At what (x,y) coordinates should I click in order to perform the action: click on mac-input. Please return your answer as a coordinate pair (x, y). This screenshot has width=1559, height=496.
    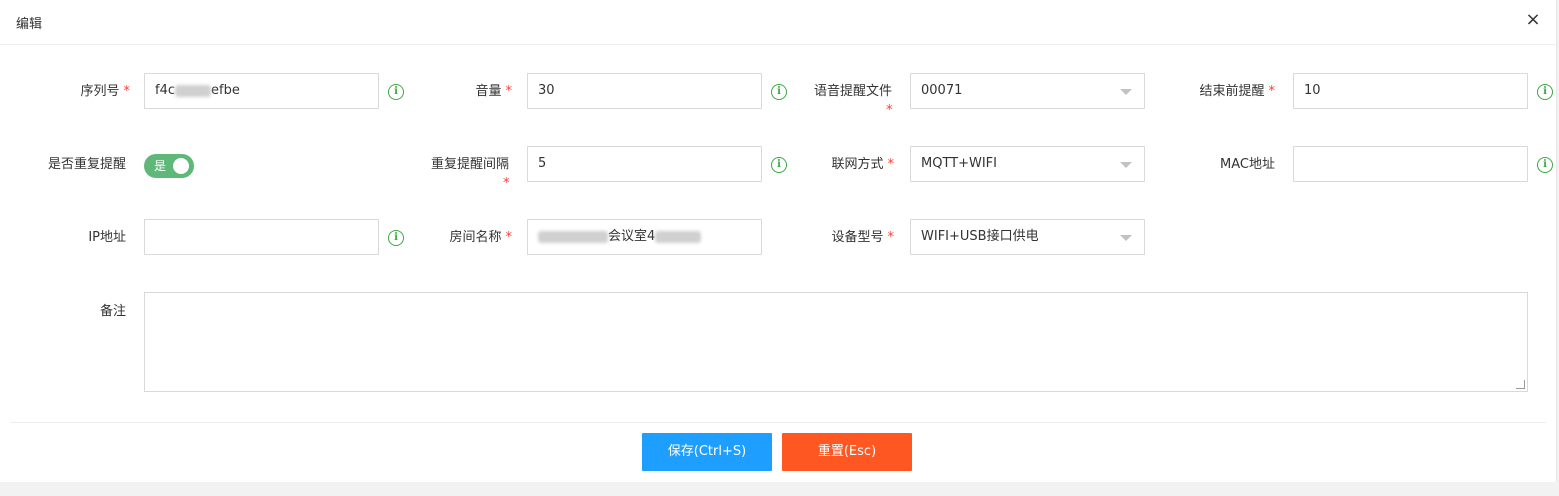
    Looking at the image, I should click on (1410, 164).